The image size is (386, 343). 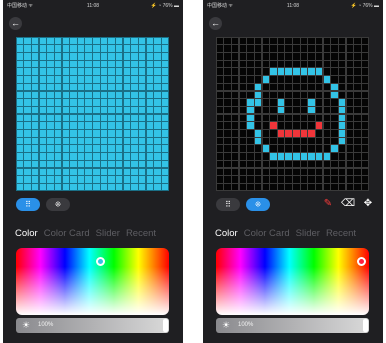 What do you see at coordinates (141, 233) in the screenshot?
I see `tab-recent: Recent` at bounding box center [141, 233].